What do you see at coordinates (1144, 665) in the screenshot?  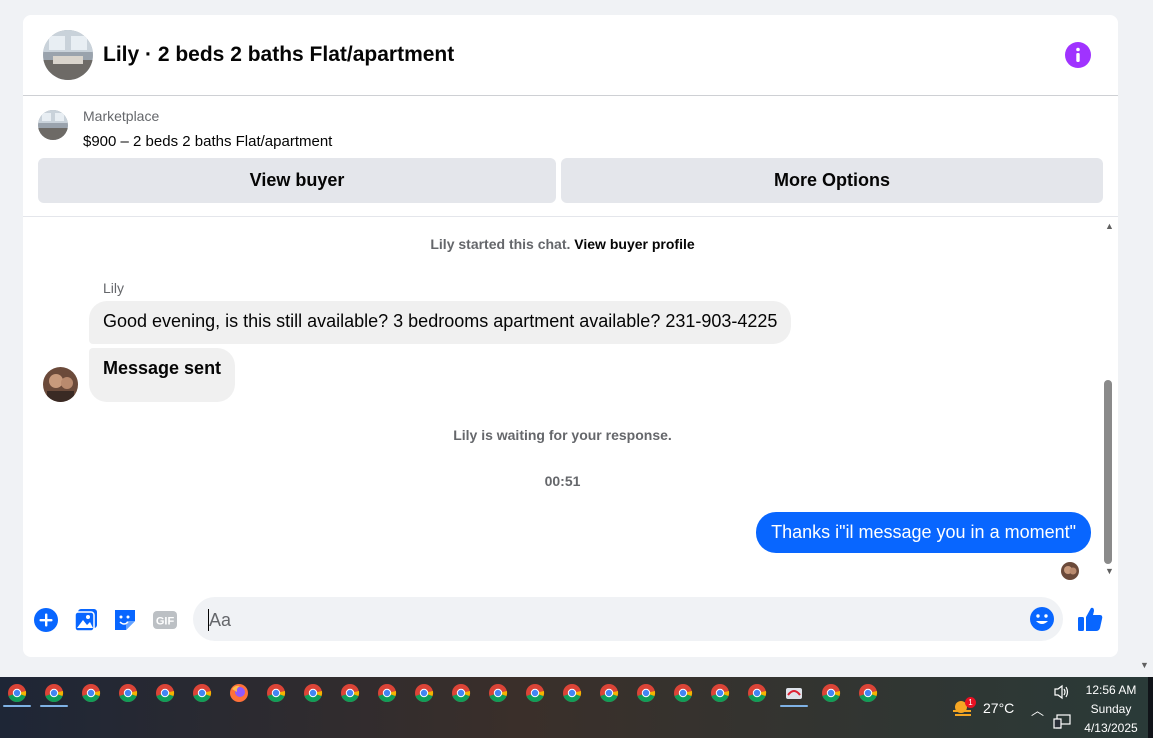 I see `page-scroll-down-arrow-icon: ▼` at bounding box center [1144, 665].